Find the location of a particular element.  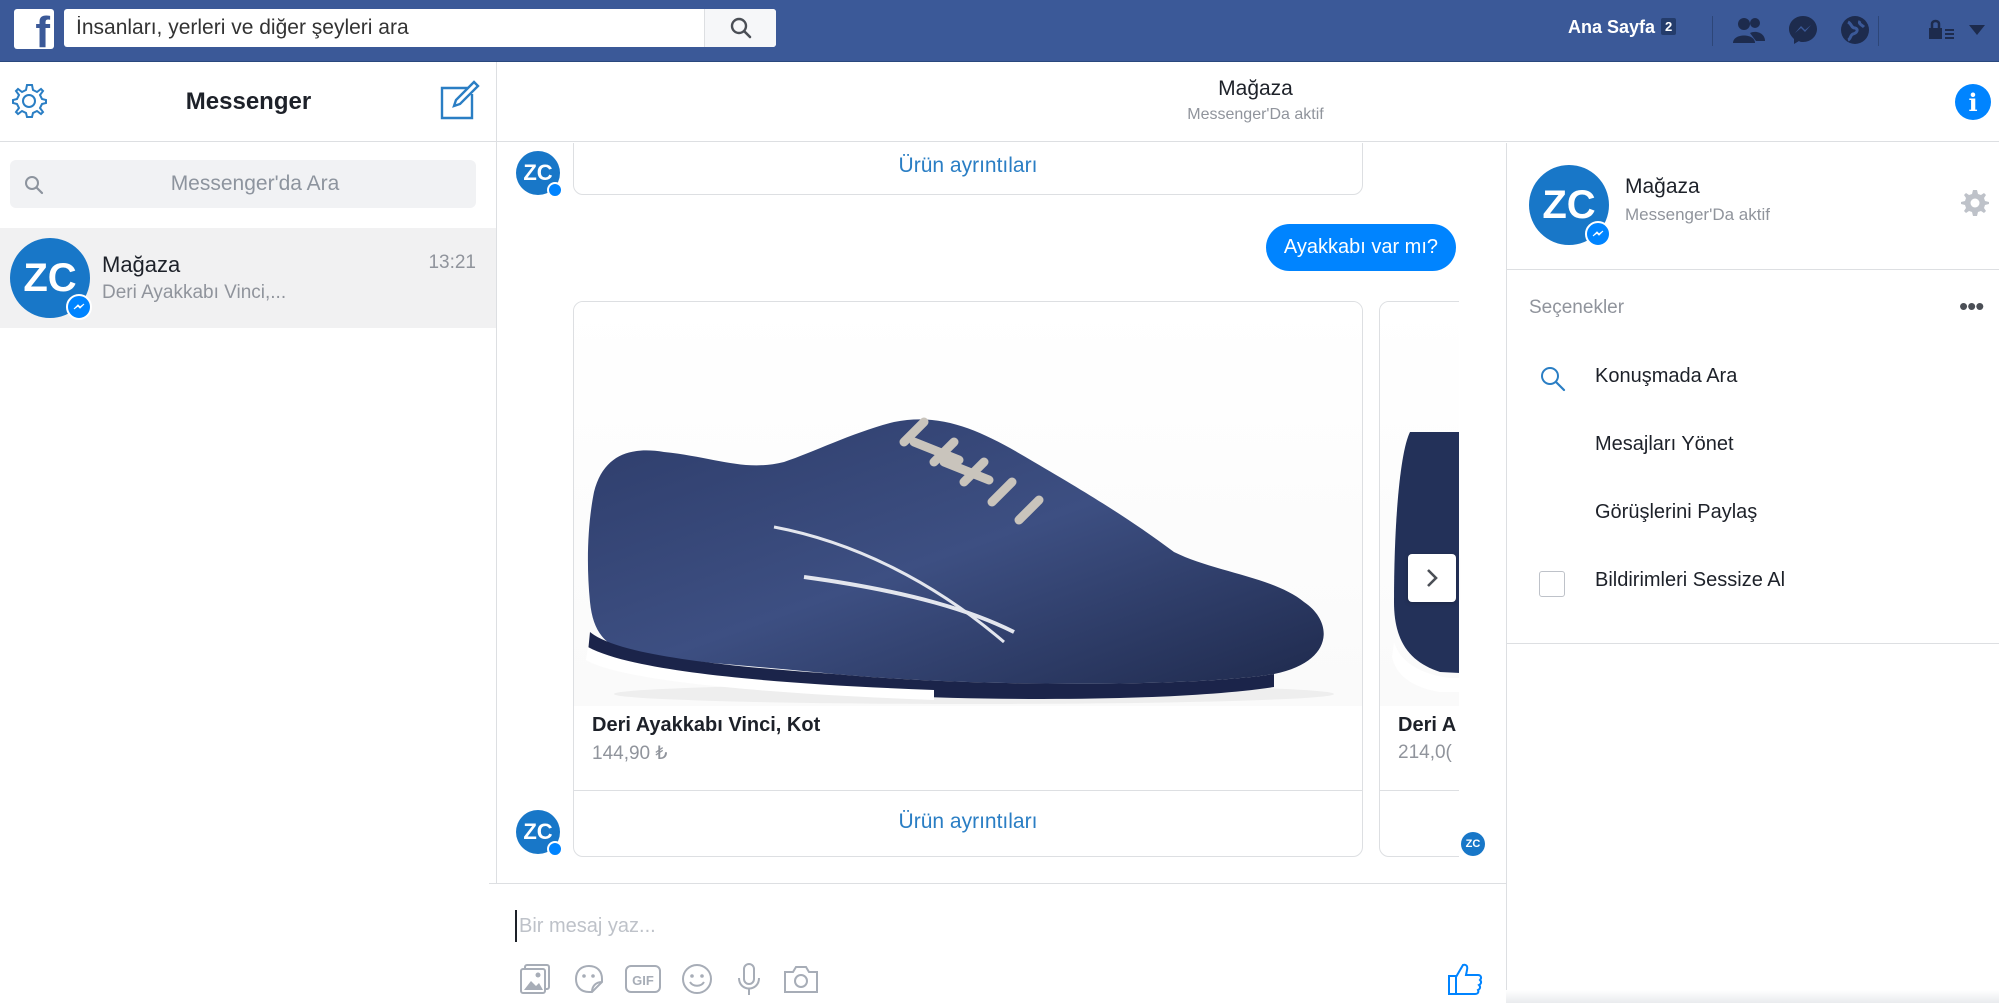

product-price: 214,0( is located at coordinates (1425, 752).